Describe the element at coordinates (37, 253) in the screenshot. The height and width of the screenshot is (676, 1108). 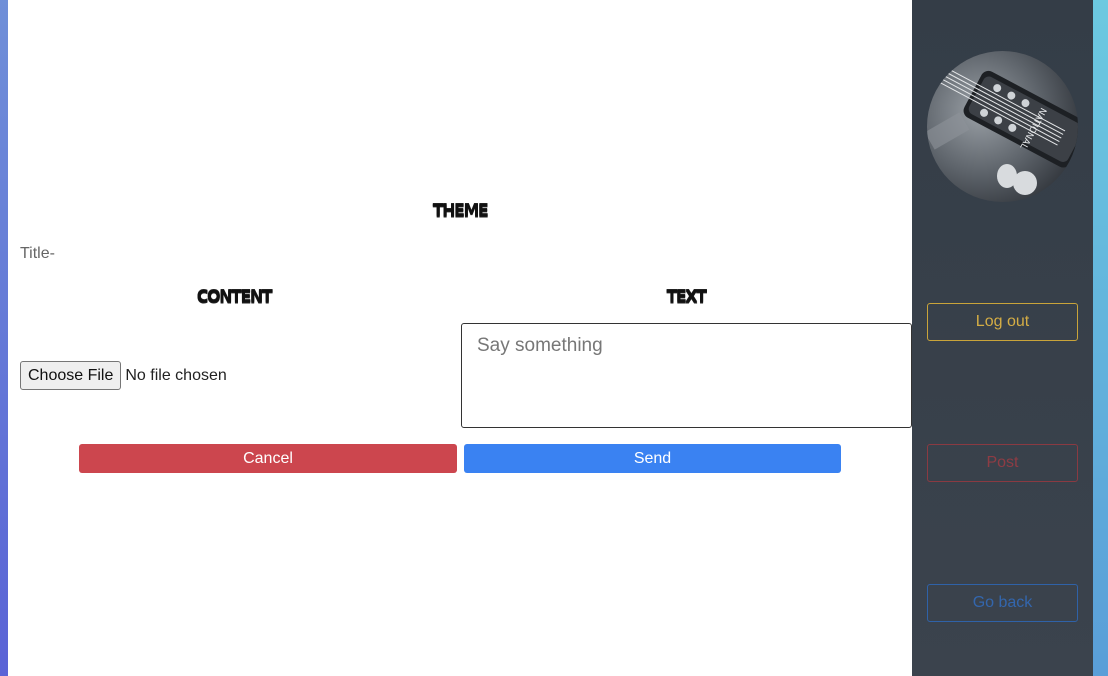
I see `title-label: Title-` at that location.